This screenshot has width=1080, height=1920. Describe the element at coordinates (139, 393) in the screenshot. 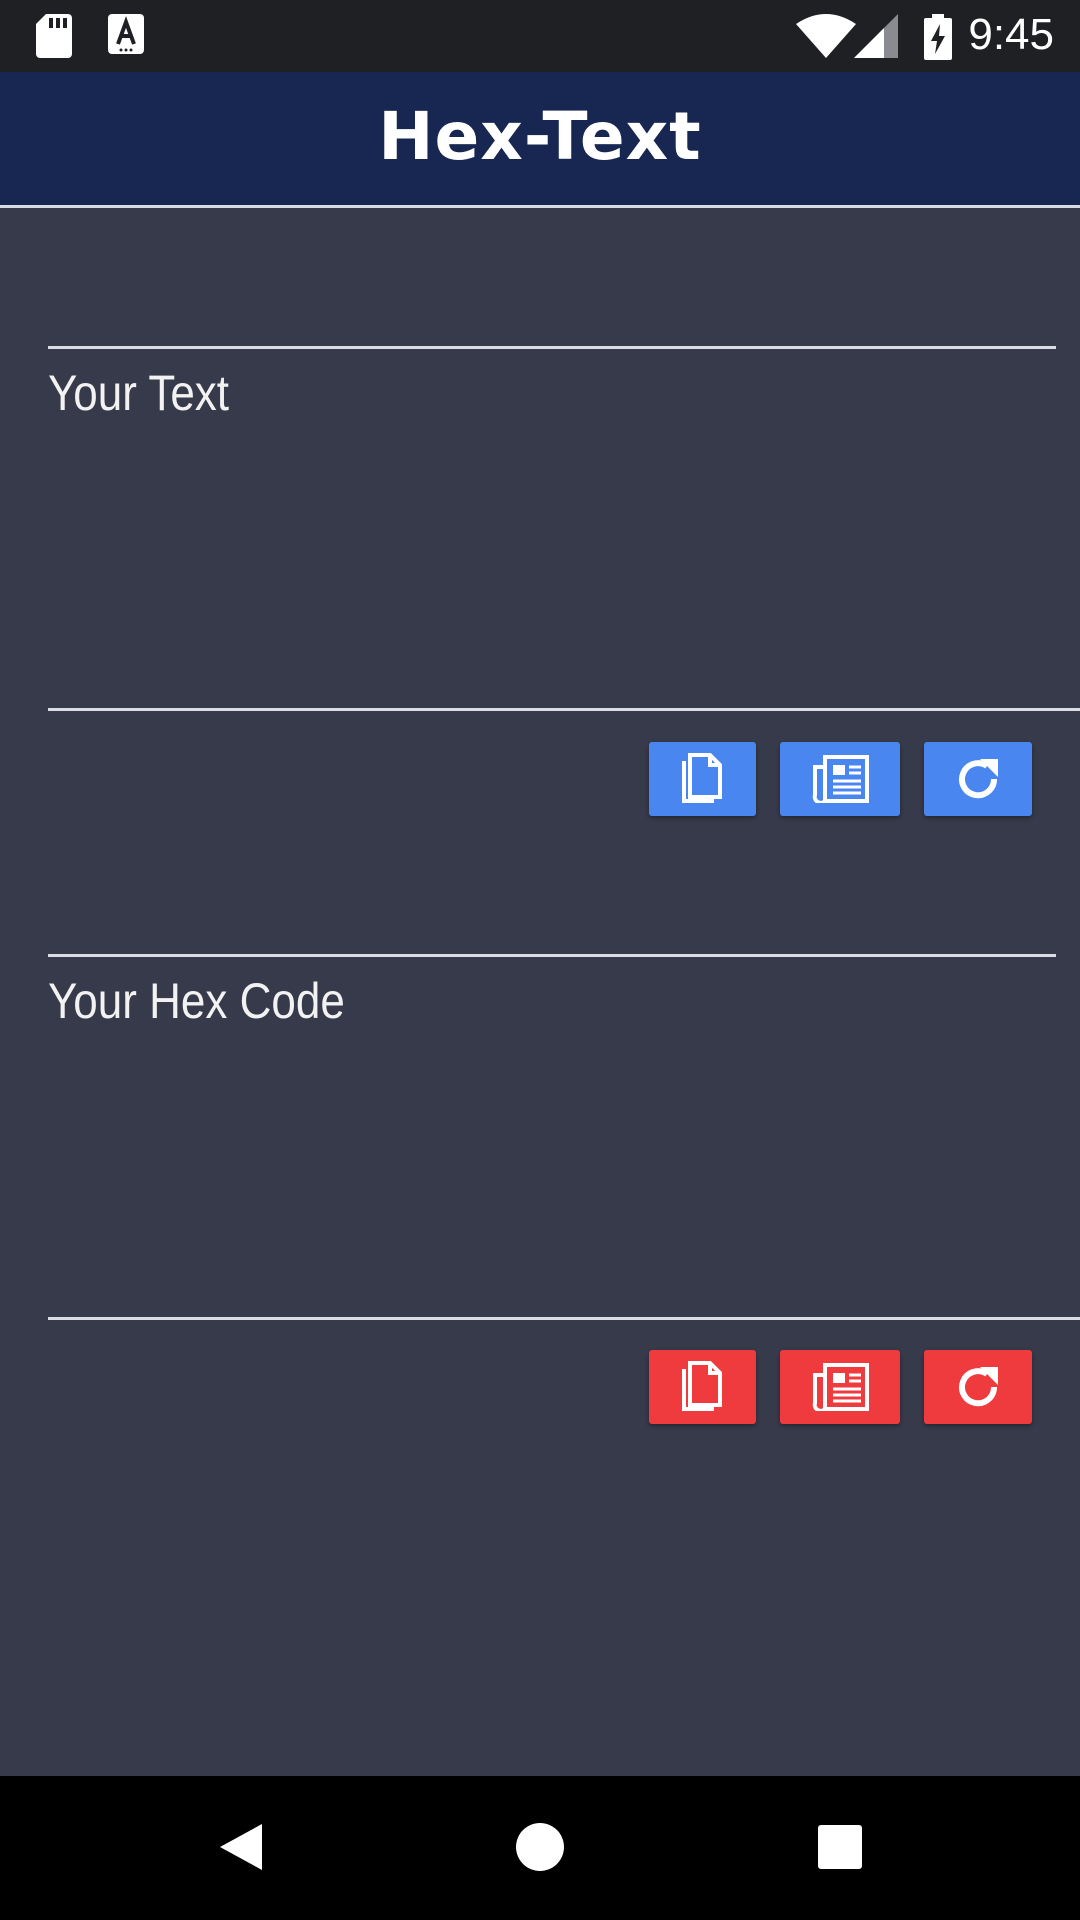

I see `text-field-label: Your Text` at that location.